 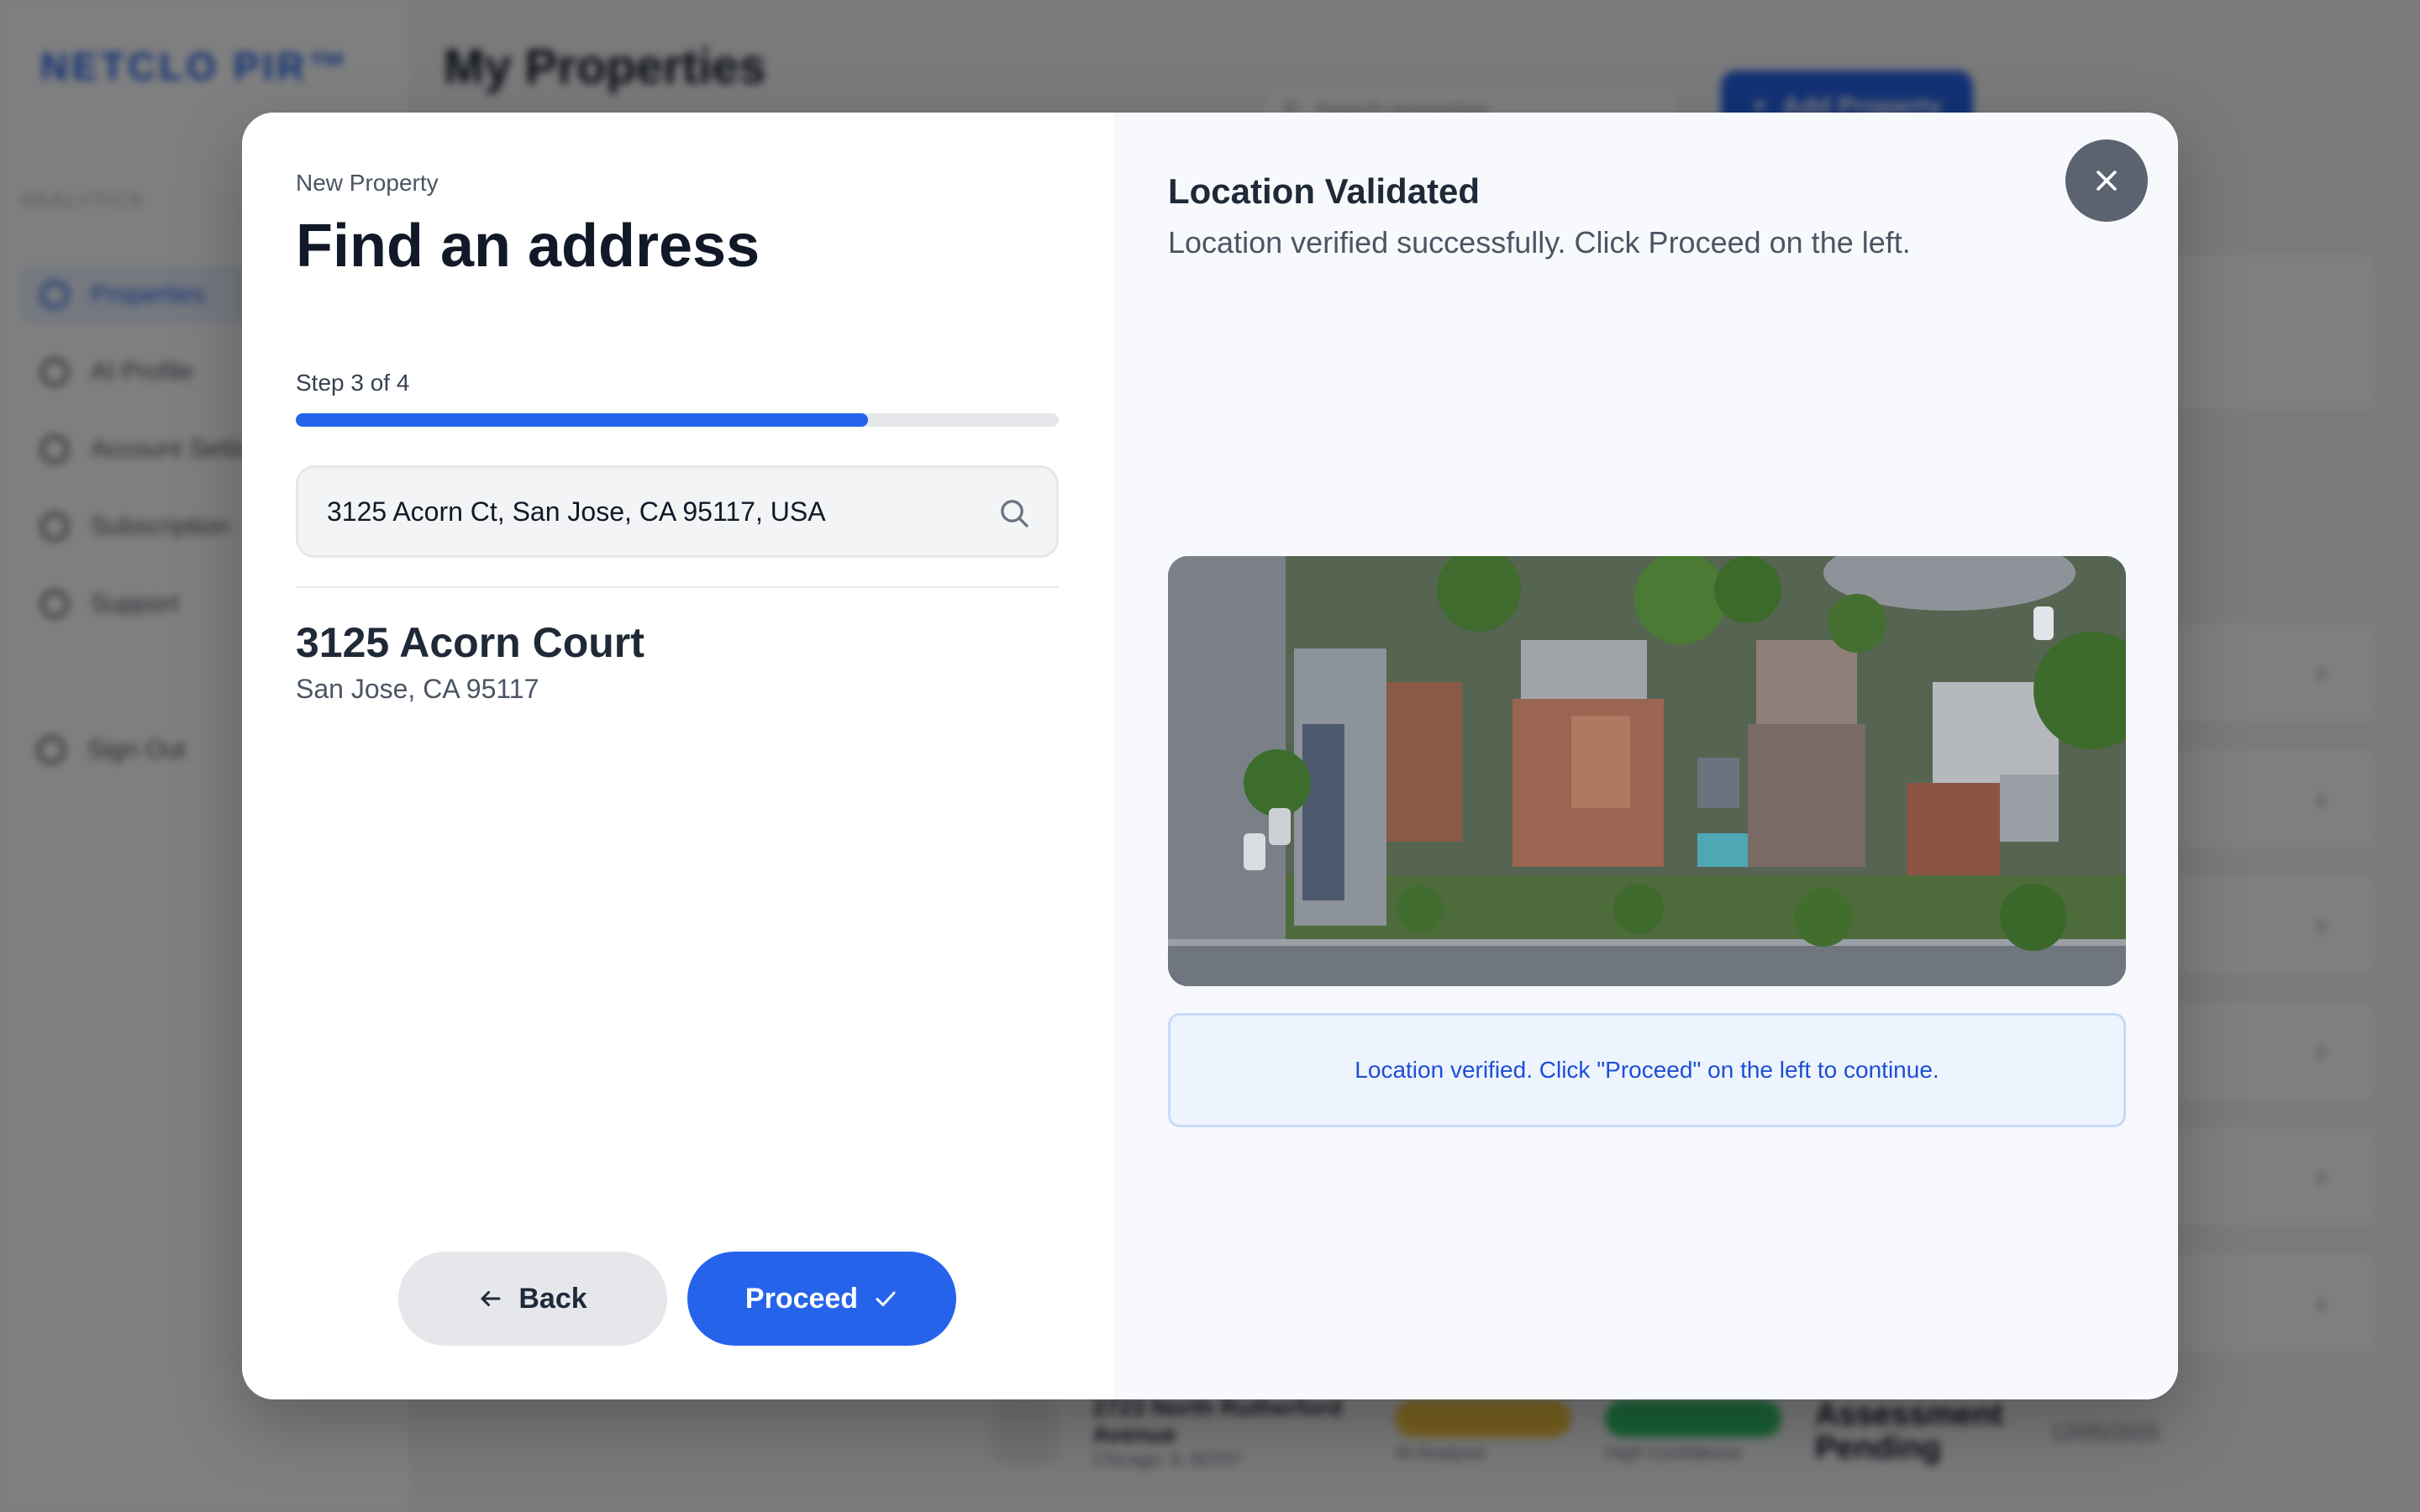 I want to click on satellite-map-graphic, so click(x=1647, y=771).